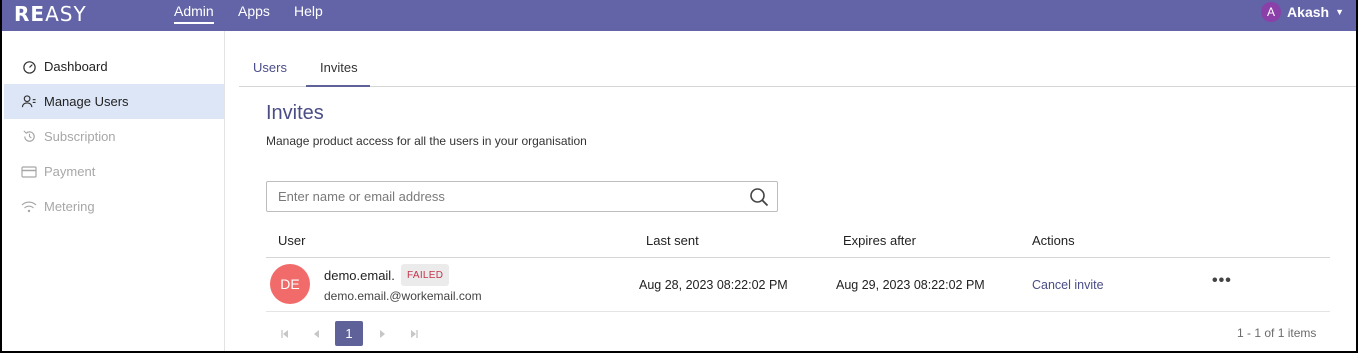  What do you see at coordinates (1339, 12) in the screenshot?
I see `chevron-down-icon: ▼` at bounding box center [1339, 12].